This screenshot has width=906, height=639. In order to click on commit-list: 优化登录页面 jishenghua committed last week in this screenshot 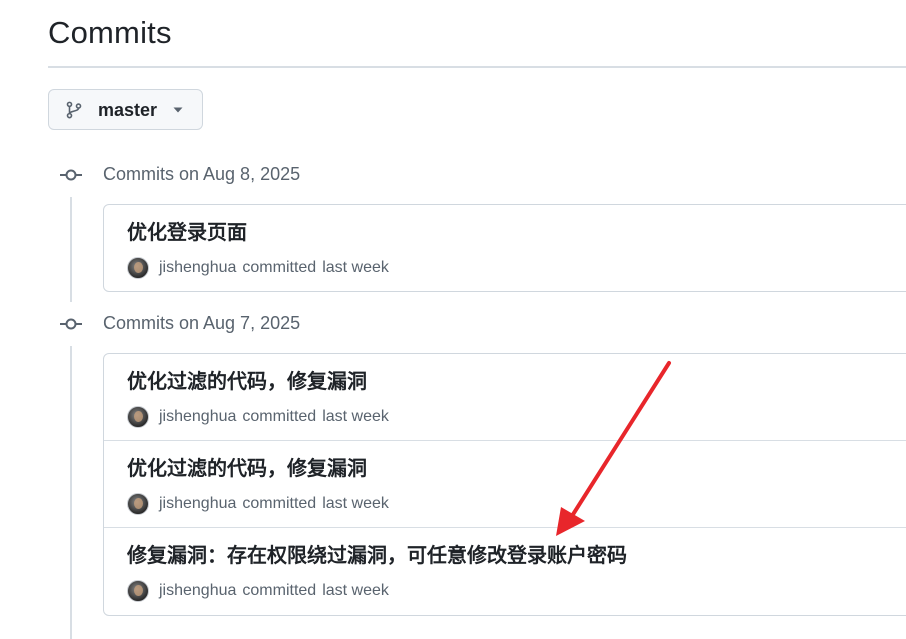, I will do `click(504, 248)`.